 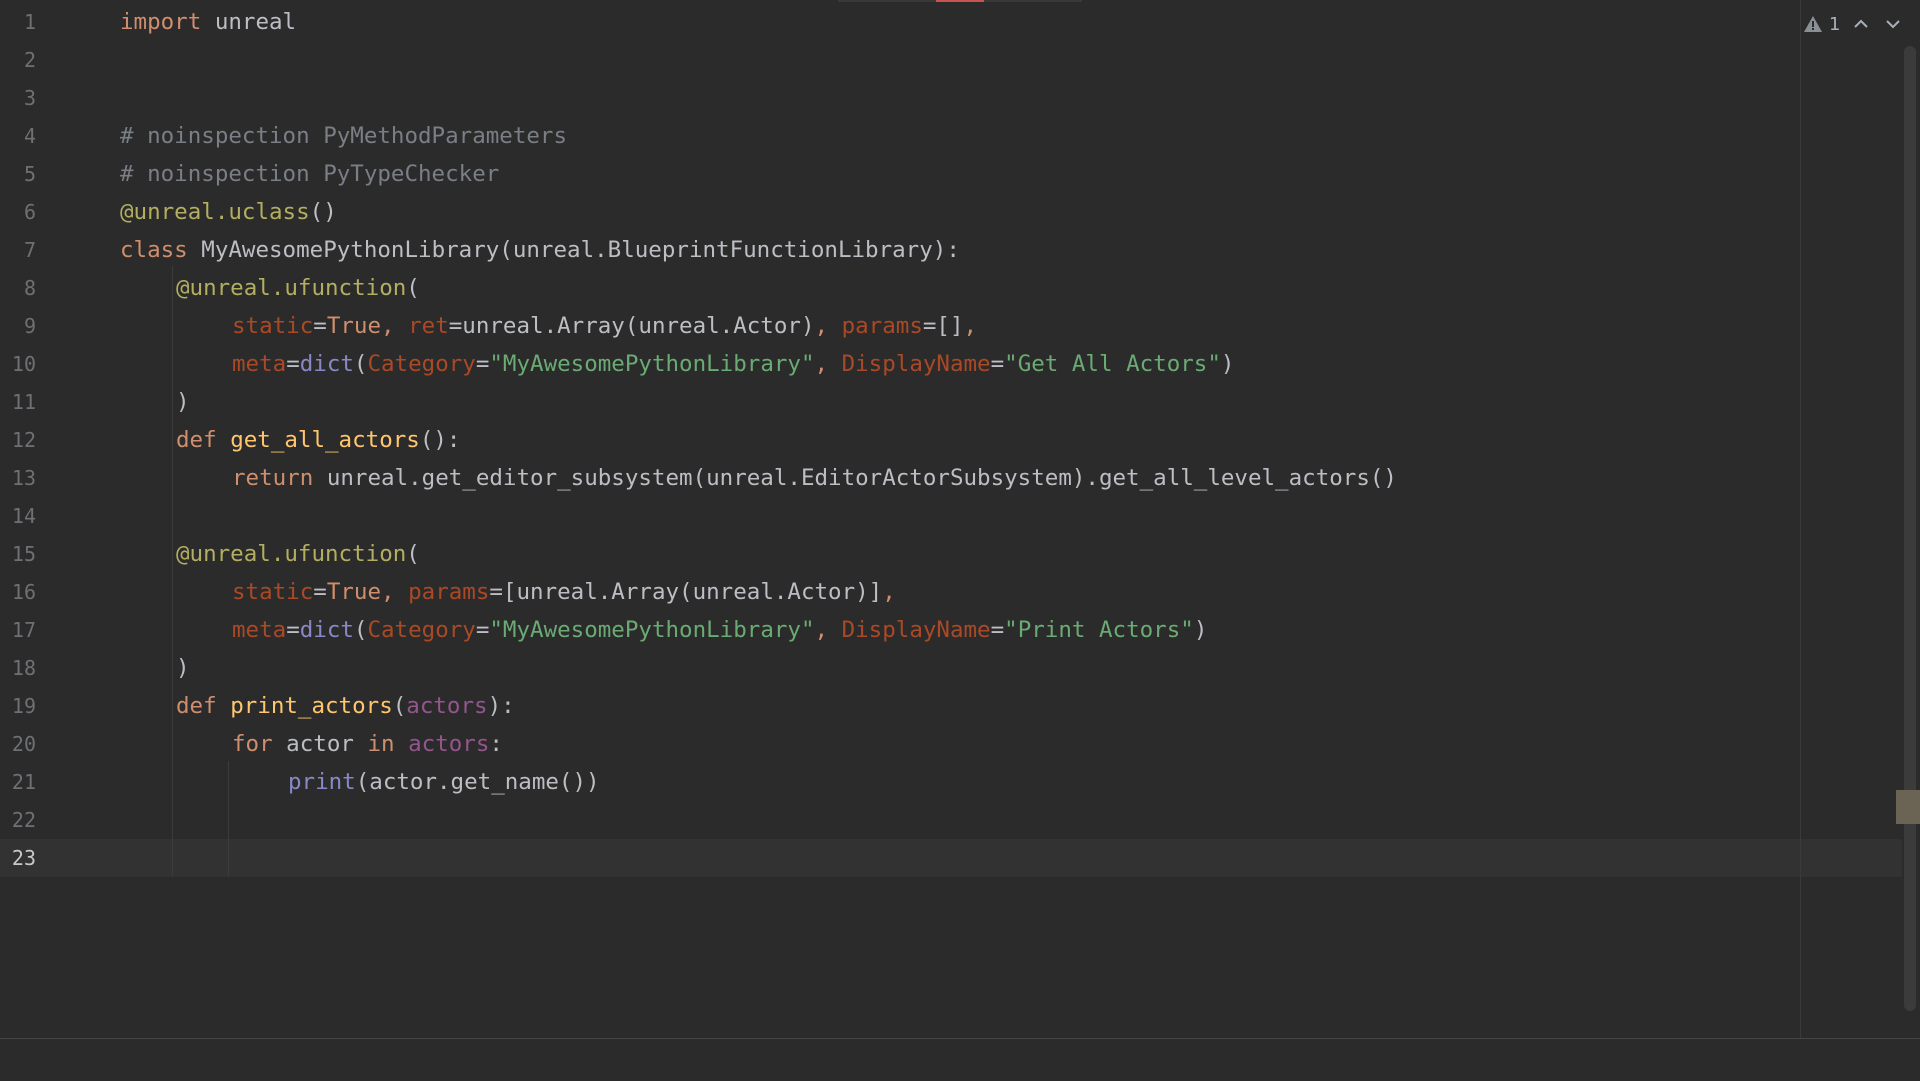 I want to click on status-bar, so click(x=960, y=1059).